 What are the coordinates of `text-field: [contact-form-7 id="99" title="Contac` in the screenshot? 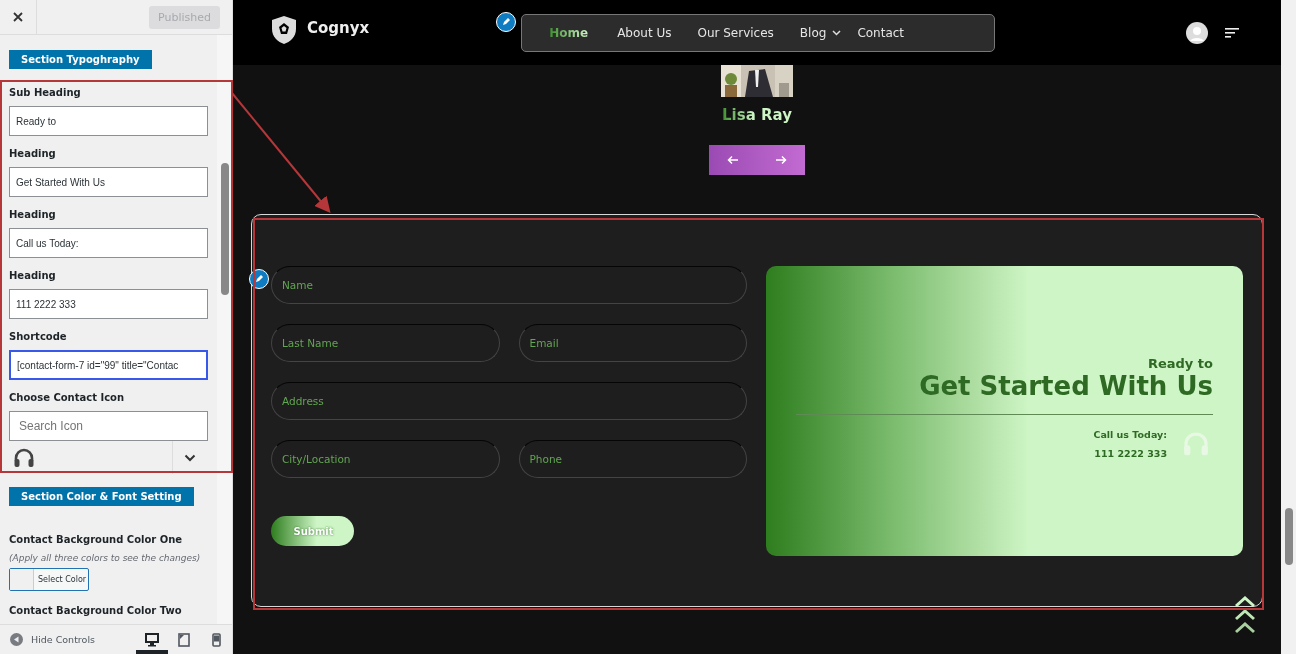 It's located at (108, 365).